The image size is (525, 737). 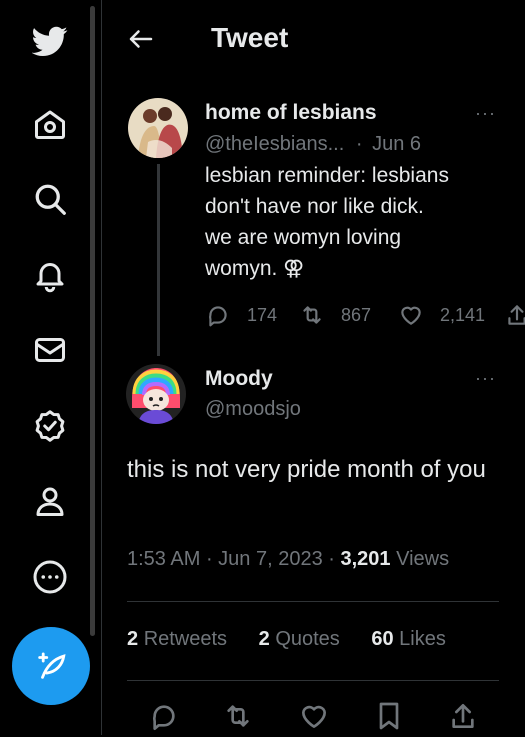 I want to click on like-button: 2,141, so click(x=441, y=315).